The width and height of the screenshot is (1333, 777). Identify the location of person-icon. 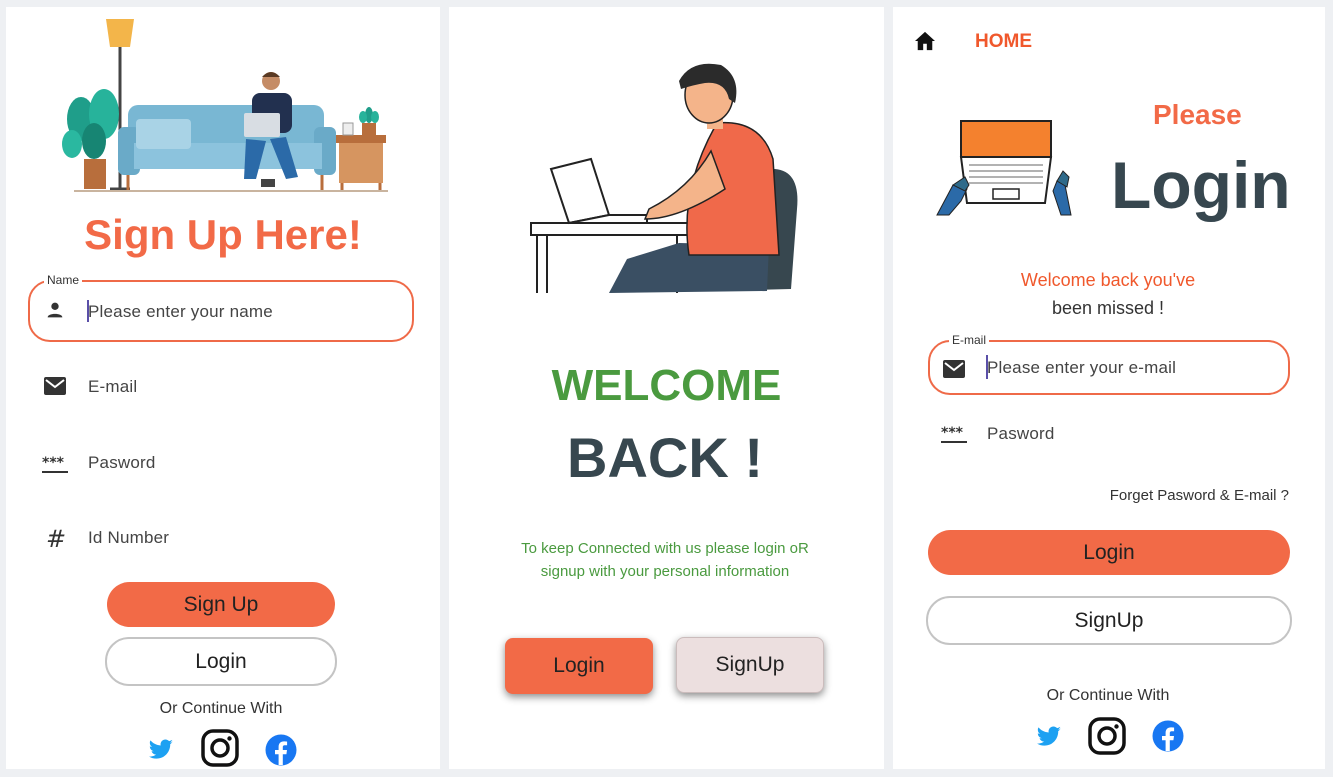
(55, 310).